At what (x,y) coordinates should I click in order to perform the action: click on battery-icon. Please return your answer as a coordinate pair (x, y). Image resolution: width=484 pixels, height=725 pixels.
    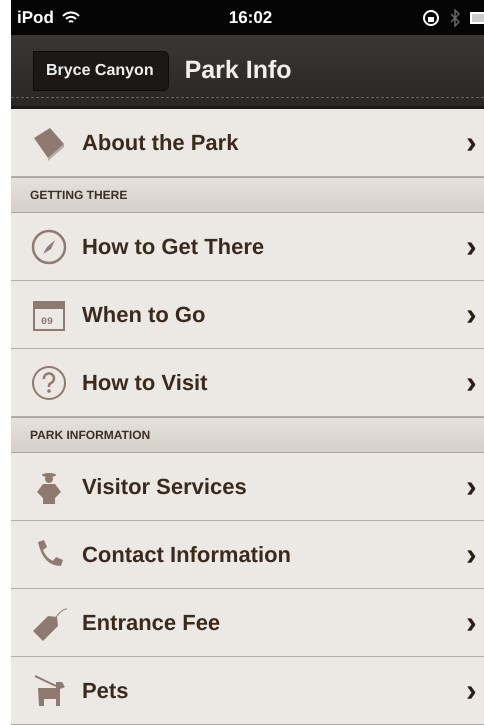
    Looking at the image, I should click on (477, 17).